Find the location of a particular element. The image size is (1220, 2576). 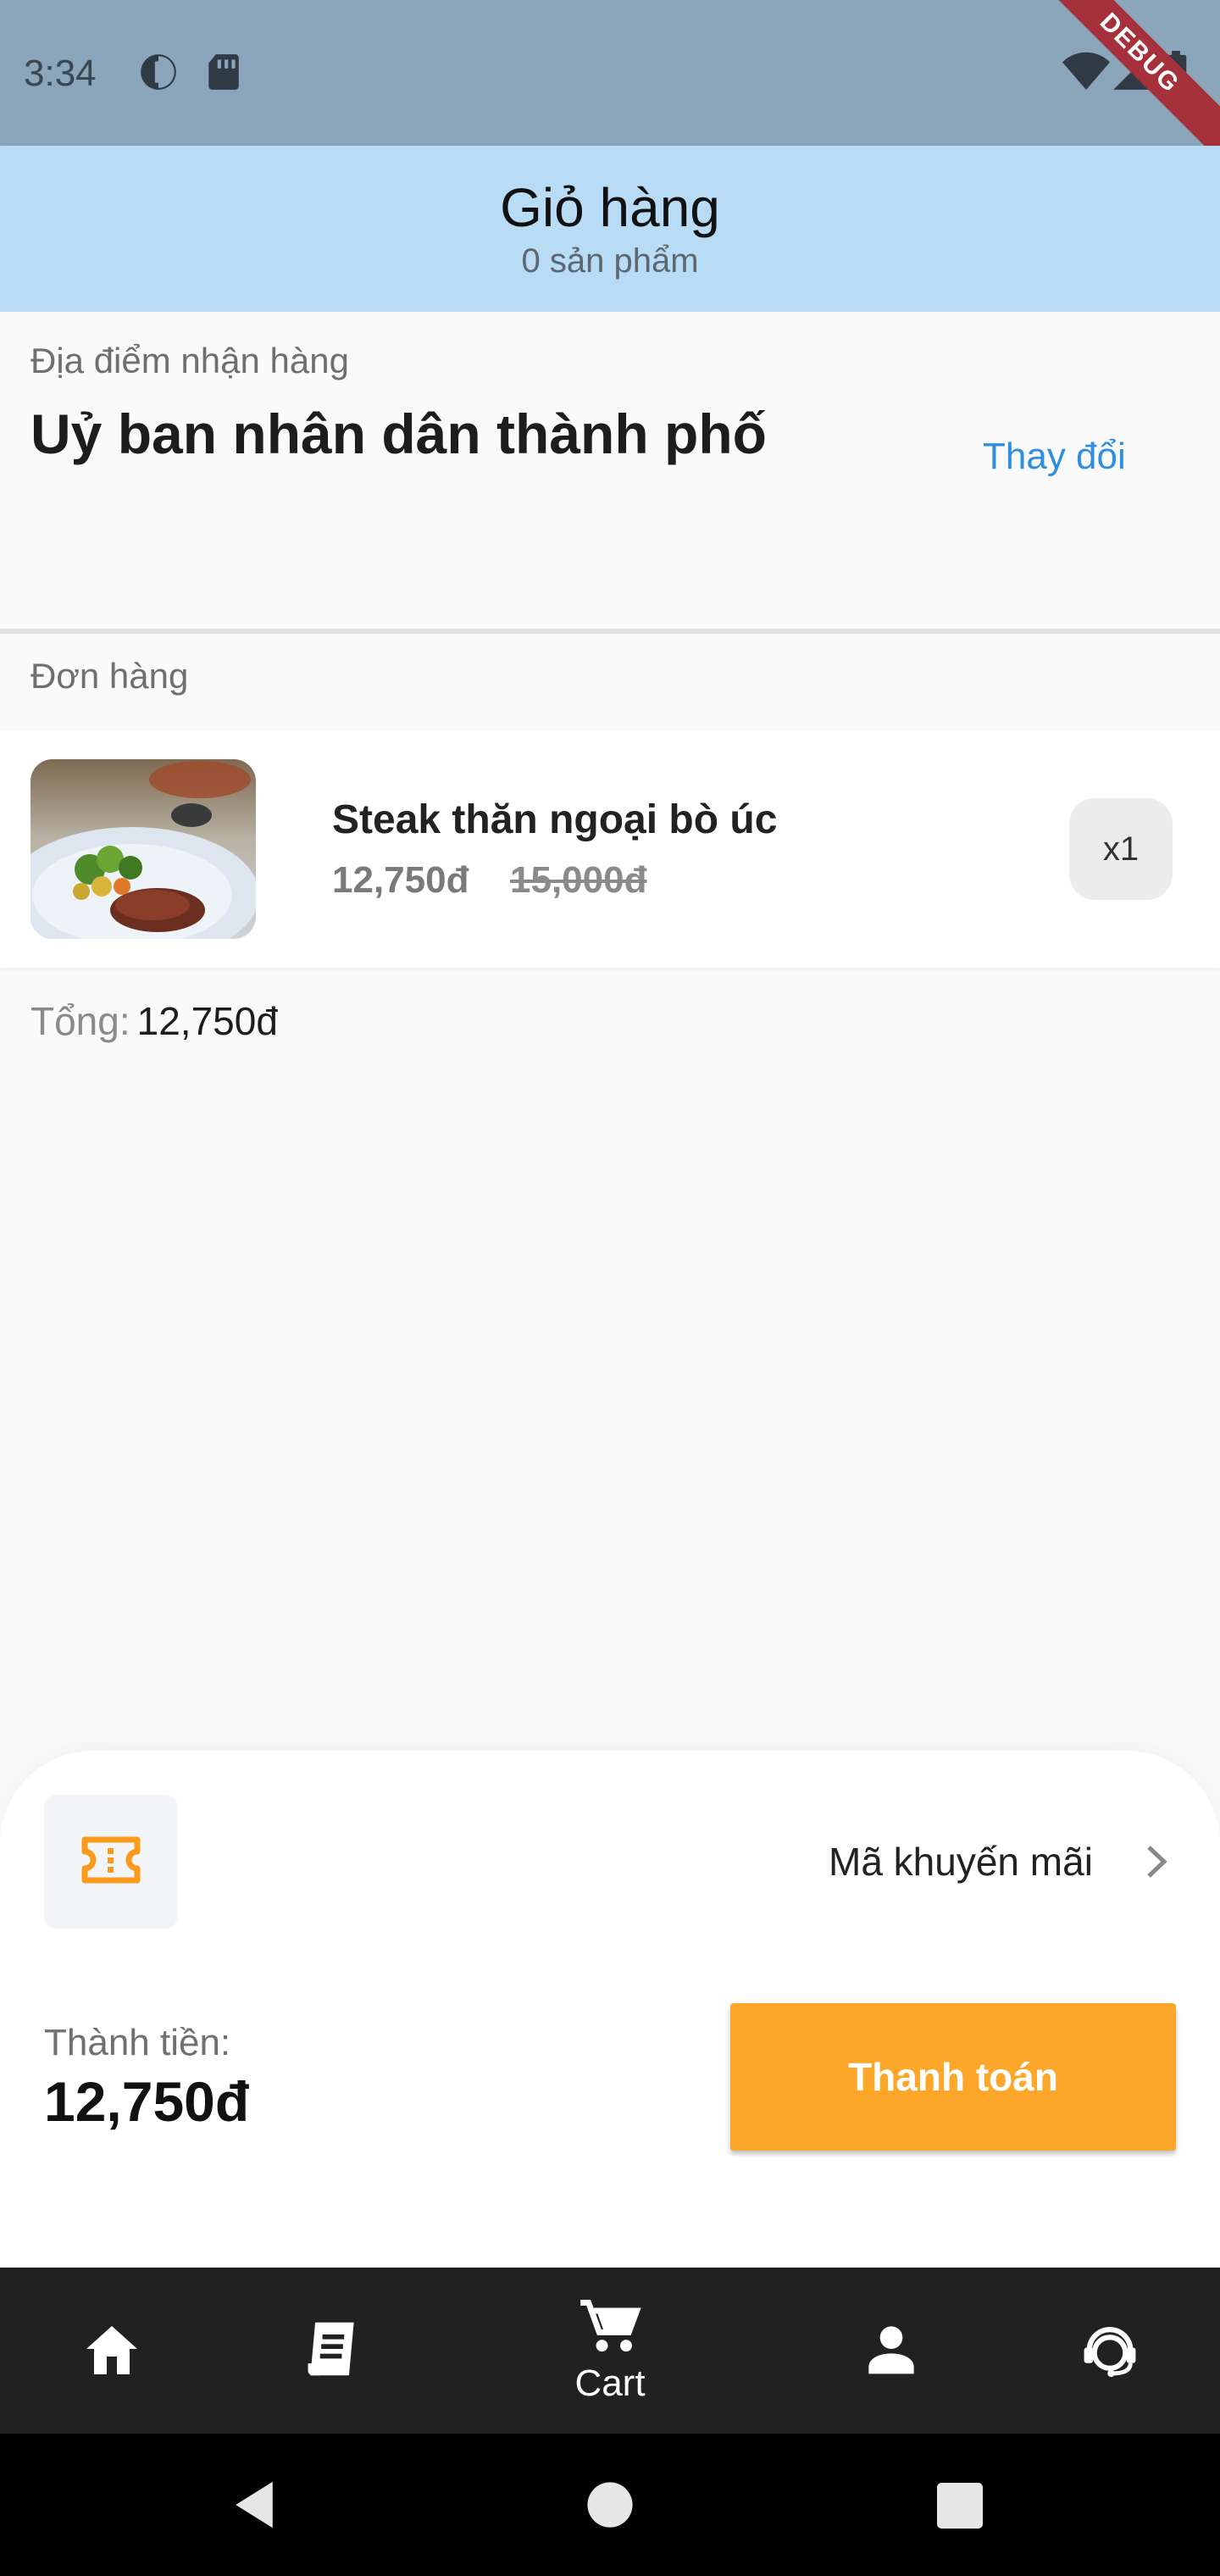

wifi-icon is located at coordinates (1086, 74).